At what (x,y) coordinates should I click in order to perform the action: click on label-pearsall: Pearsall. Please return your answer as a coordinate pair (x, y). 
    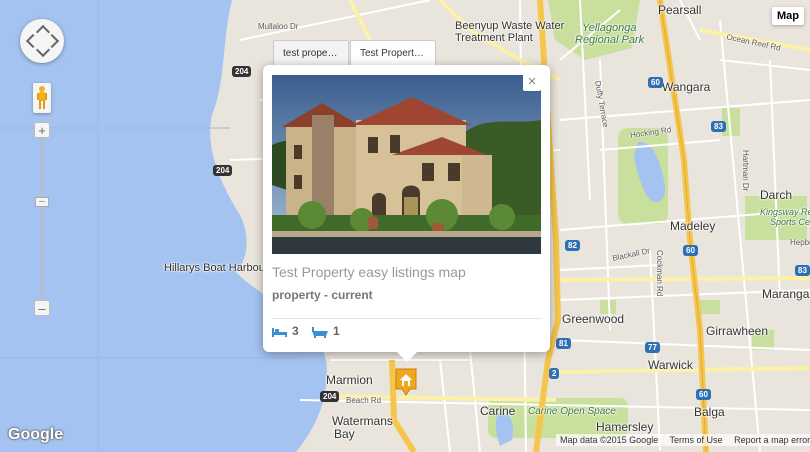
    Looking at the image, I should click on (680, 10).